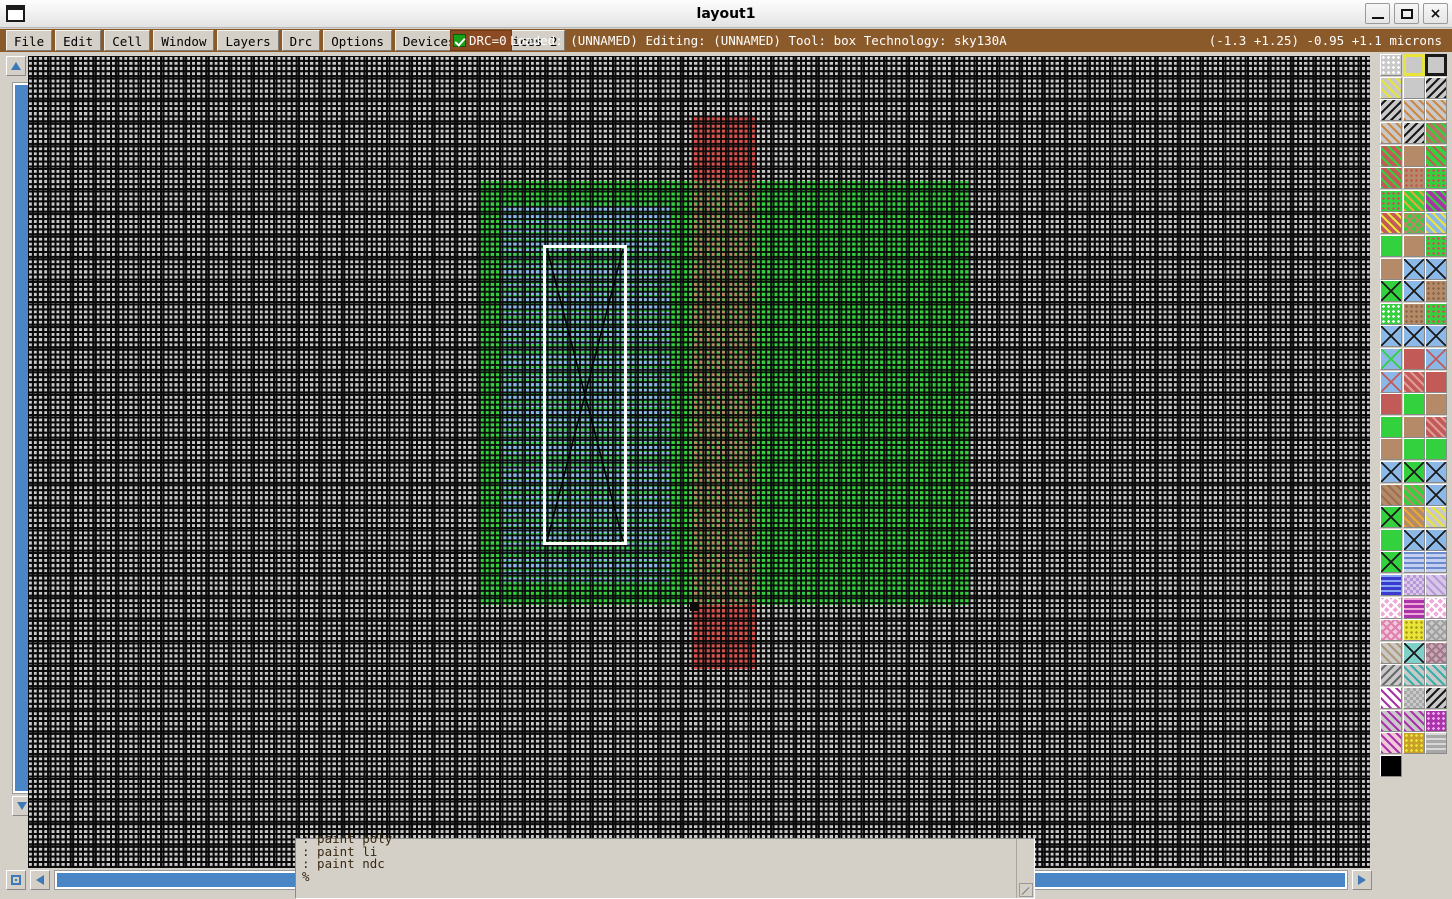 The image size is (1452, 899). I want to click on console-scrollbar, so click(1025, 868).